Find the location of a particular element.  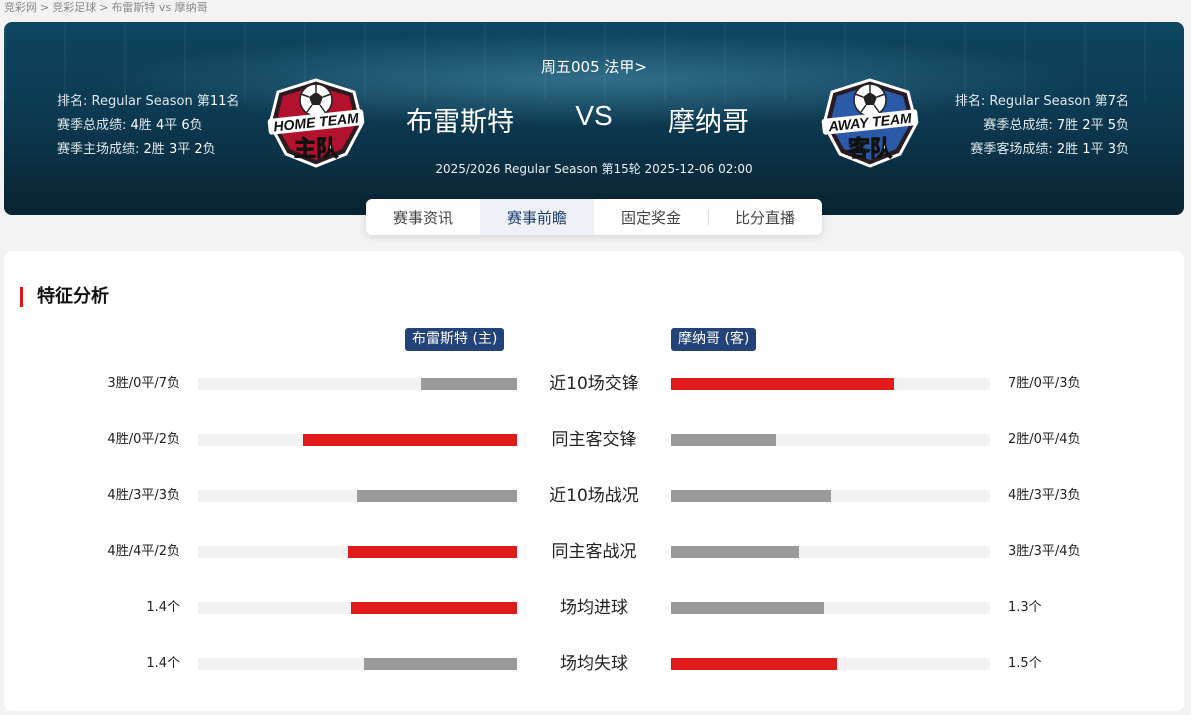

away-value: 4胜/3平/3负 is located at coordinates (1044, 495).